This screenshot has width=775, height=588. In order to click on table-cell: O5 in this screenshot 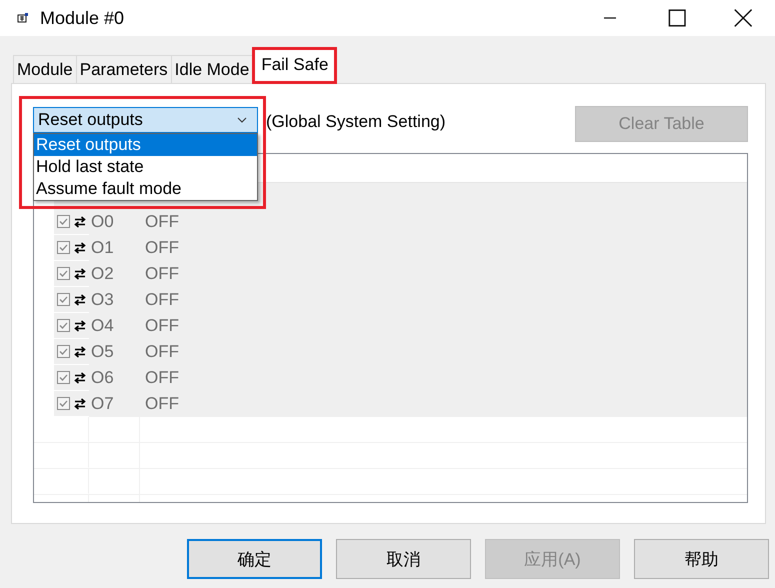, I will do `click(102, 352)`.